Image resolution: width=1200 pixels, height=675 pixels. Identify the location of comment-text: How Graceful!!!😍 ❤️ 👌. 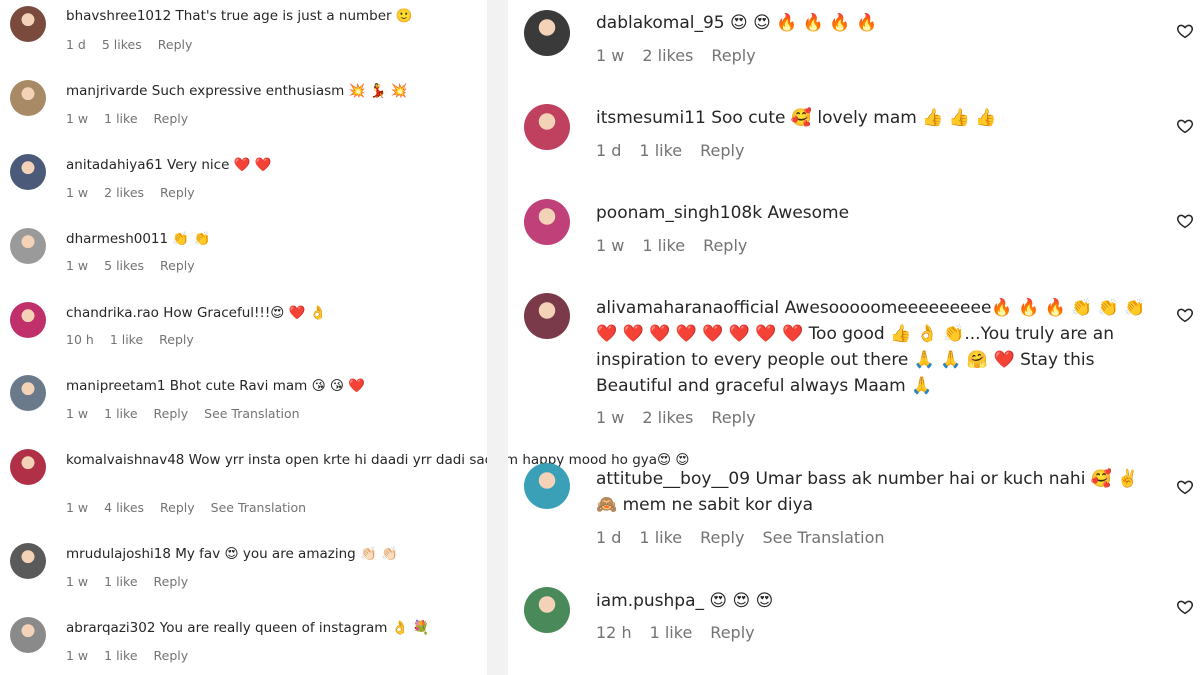
(245, 313).